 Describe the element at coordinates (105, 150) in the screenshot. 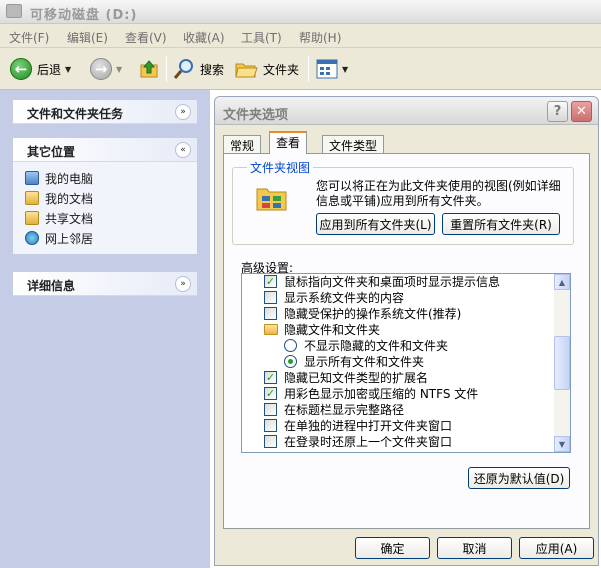

I see `other-places-header: 其它位置 «` at that location.